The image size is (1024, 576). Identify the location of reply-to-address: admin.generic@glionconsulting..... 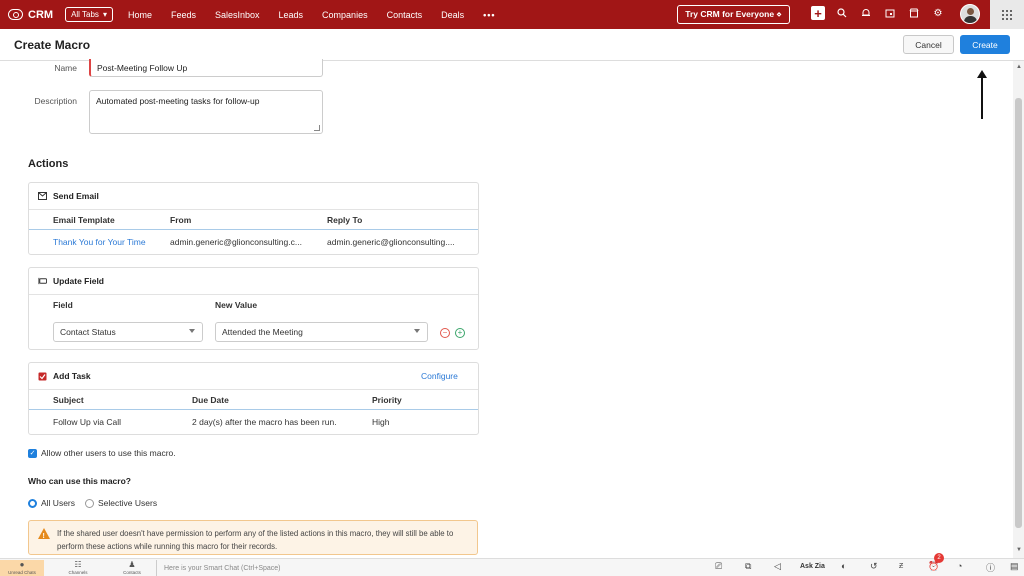
(391, 242).